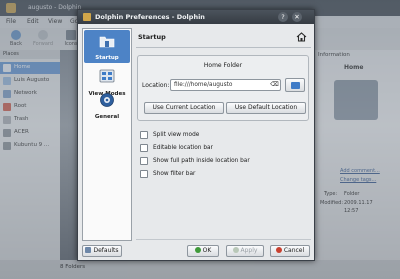 The width and height of the screenshot is (400, 279). I want to click on ok-label: OK, so click(207, 250).